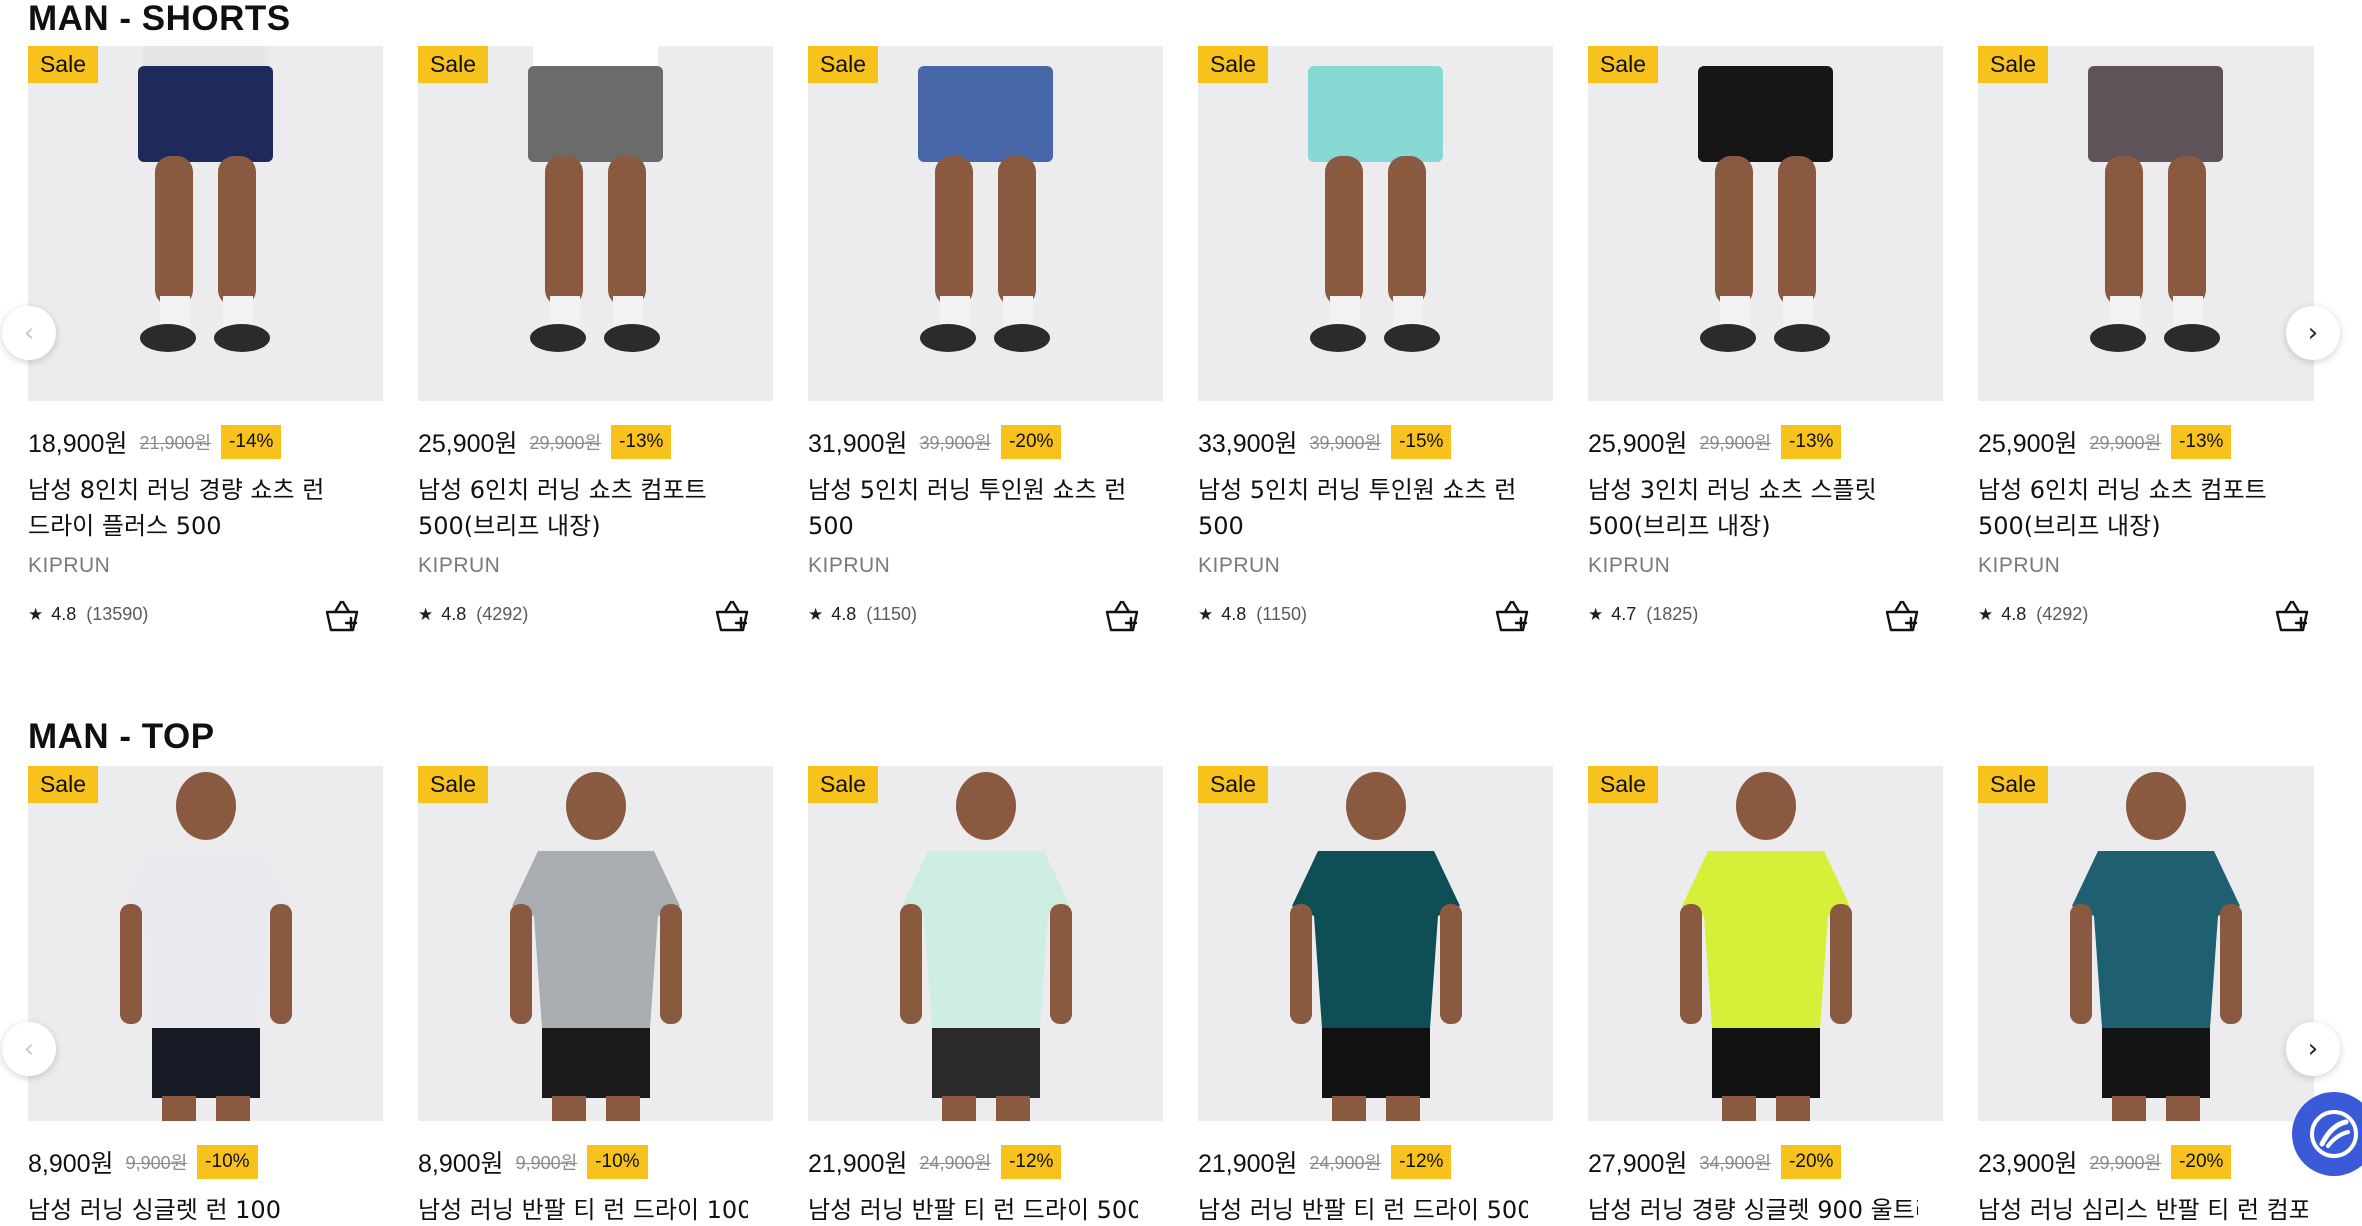 Image resolution: width=2362 pixels, height=1226 pixels. What do you see at coordinates (121, 736) in the screenshot?
I see `section-title: MAN - TOP` at bounding box center [121, 736].